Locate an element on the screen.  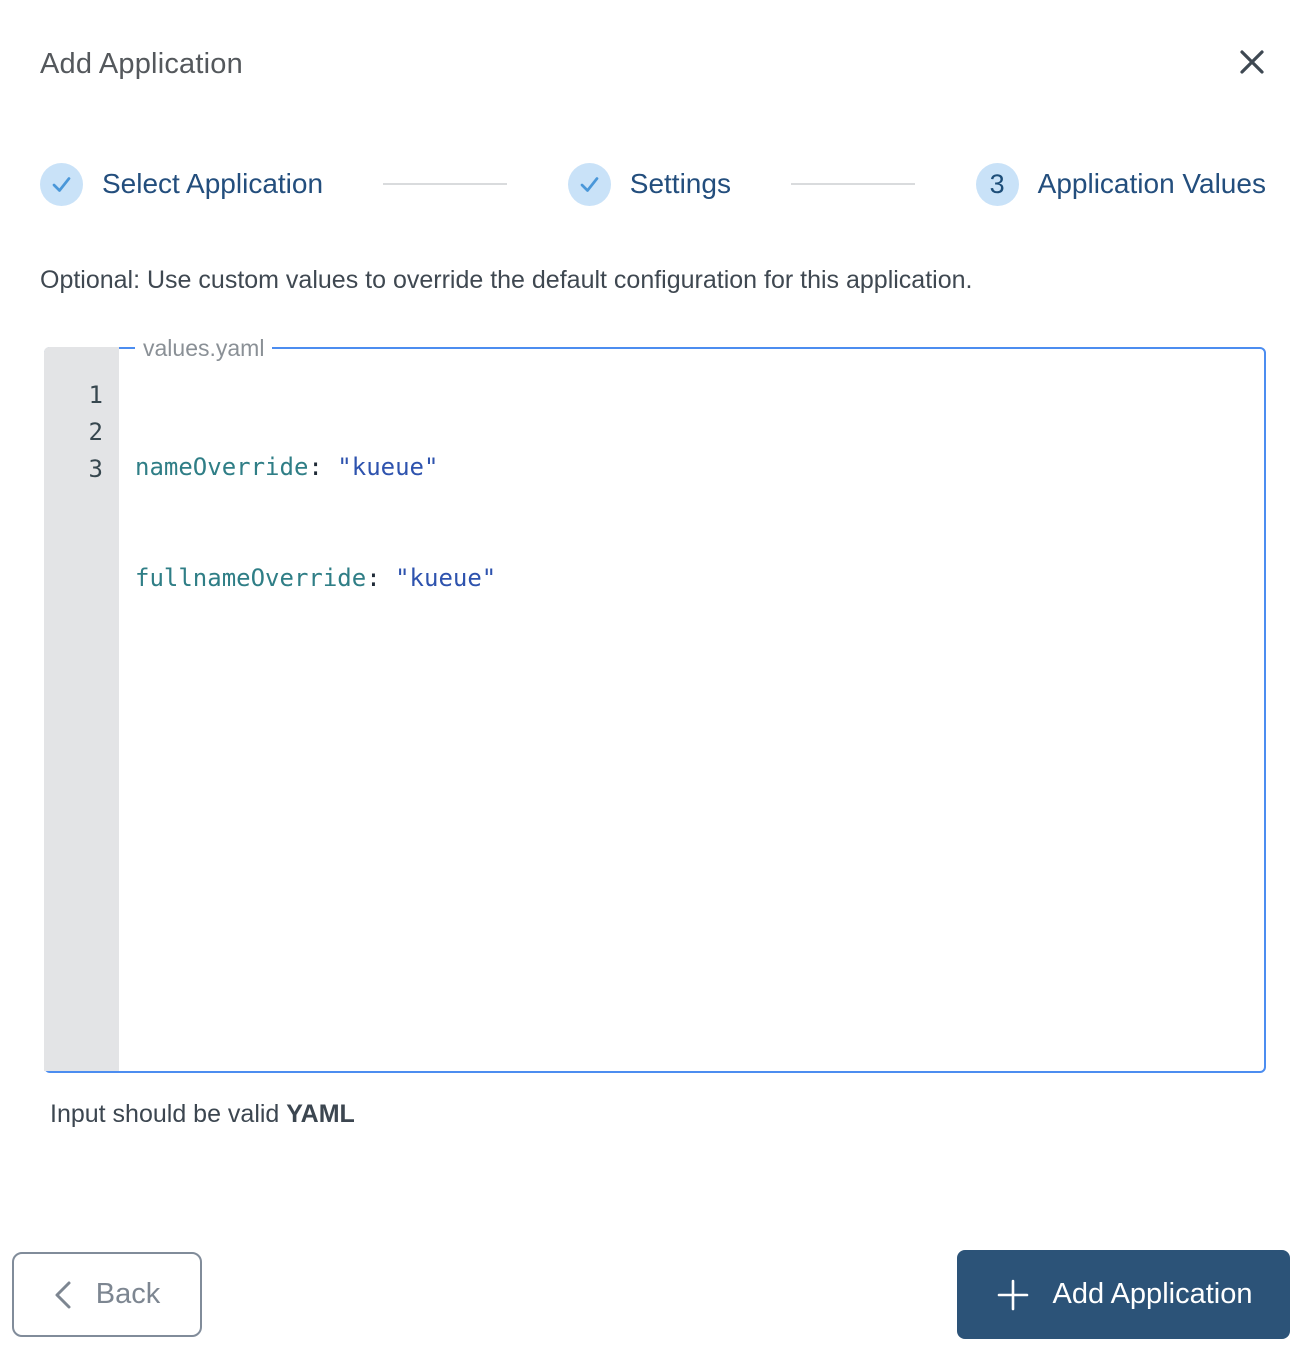
close-icon is located at coordinates (1252, 62).